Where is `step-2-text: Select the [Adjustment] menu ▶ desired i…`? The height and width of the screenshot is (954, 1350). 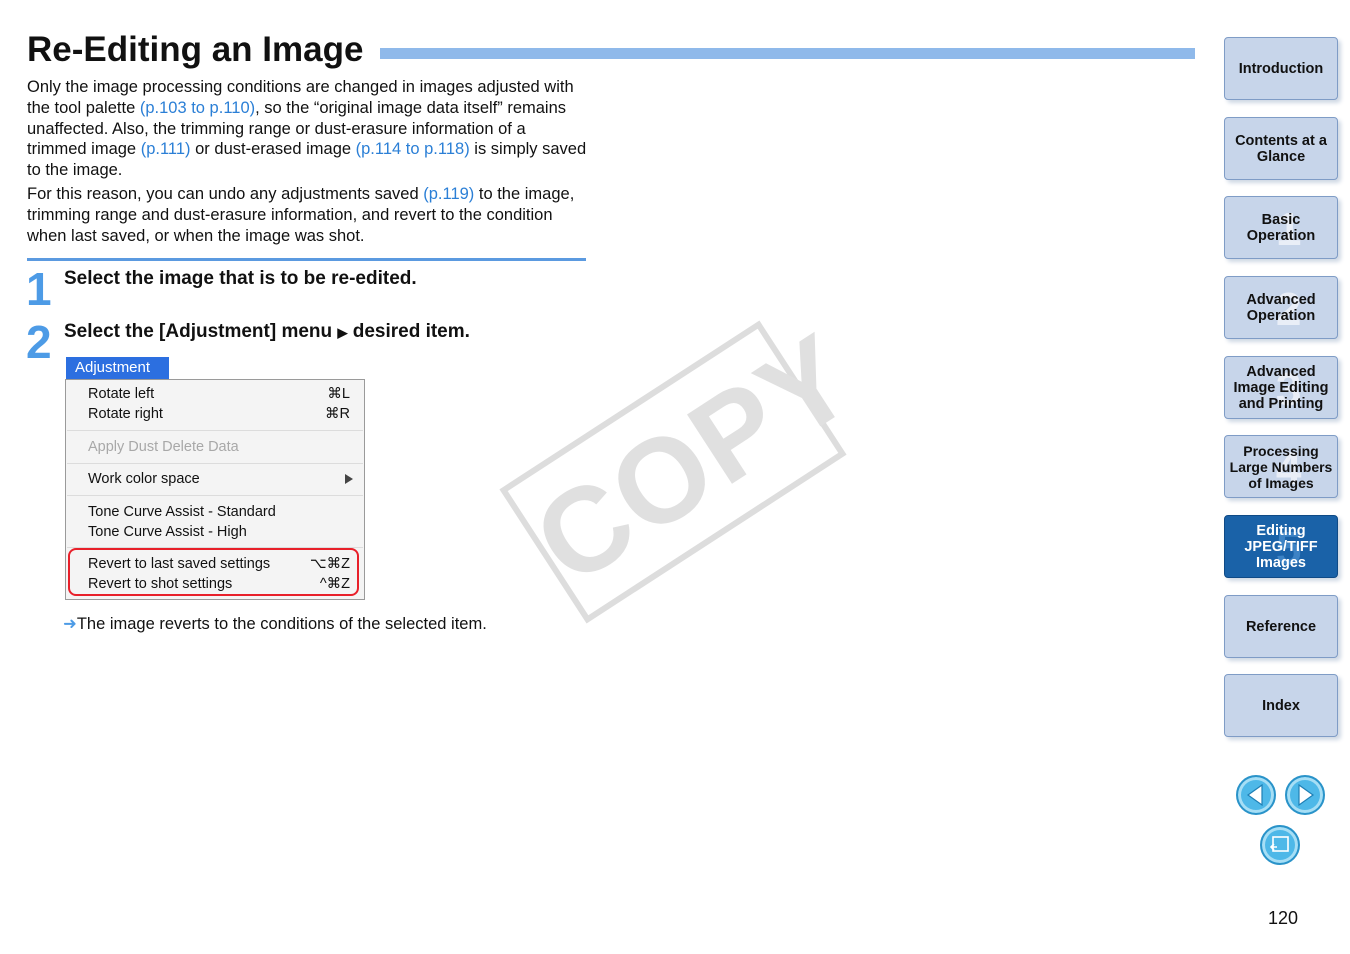
step-2-text: Select the [Adjustment] menu ▶ desired i… is located at coordinates (267, 332).